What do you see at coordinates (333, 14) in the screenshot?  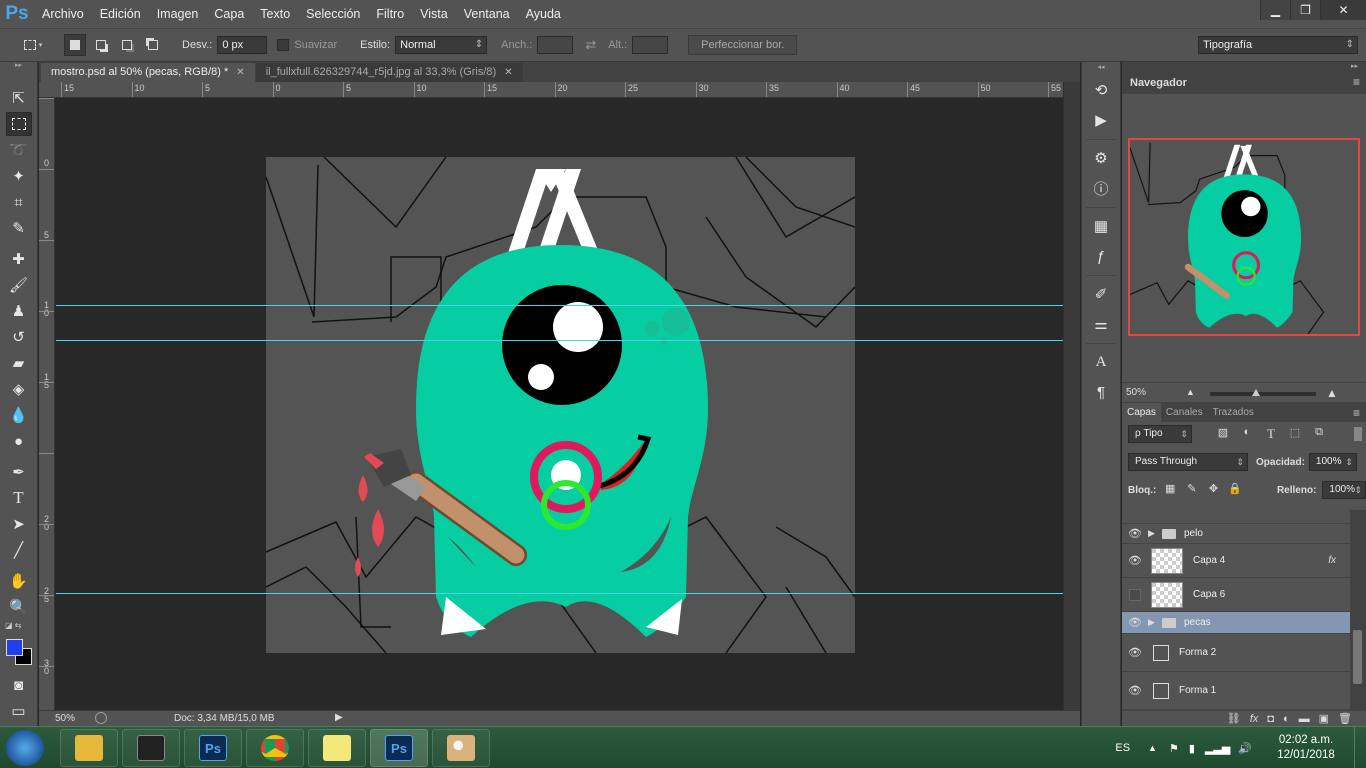 I see `menu-seleccion: Selección` at bounding box center [333, 14].